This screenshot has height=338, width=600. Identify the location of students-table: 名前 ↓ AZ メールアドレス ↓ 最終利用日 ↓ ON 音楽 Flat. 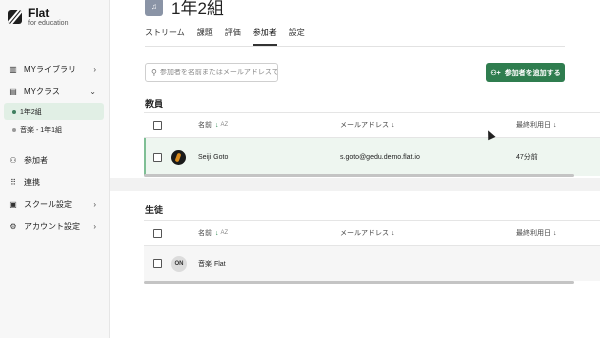
(372, 250).